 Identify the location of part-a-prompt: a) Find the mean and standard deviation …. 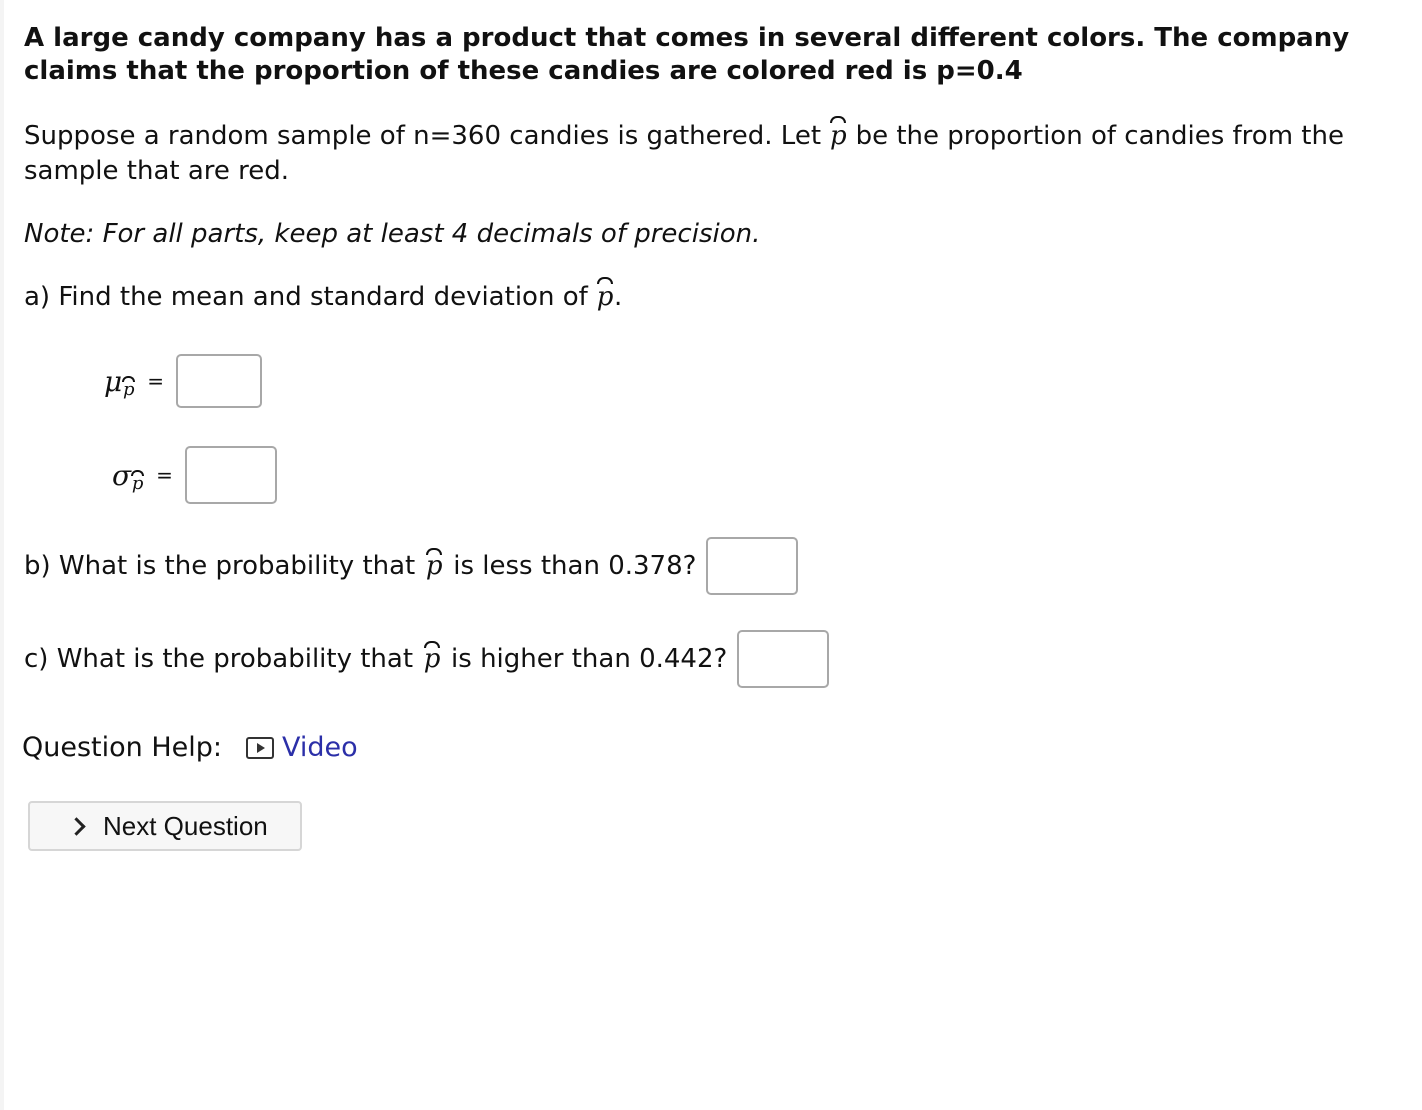
(694, 296).